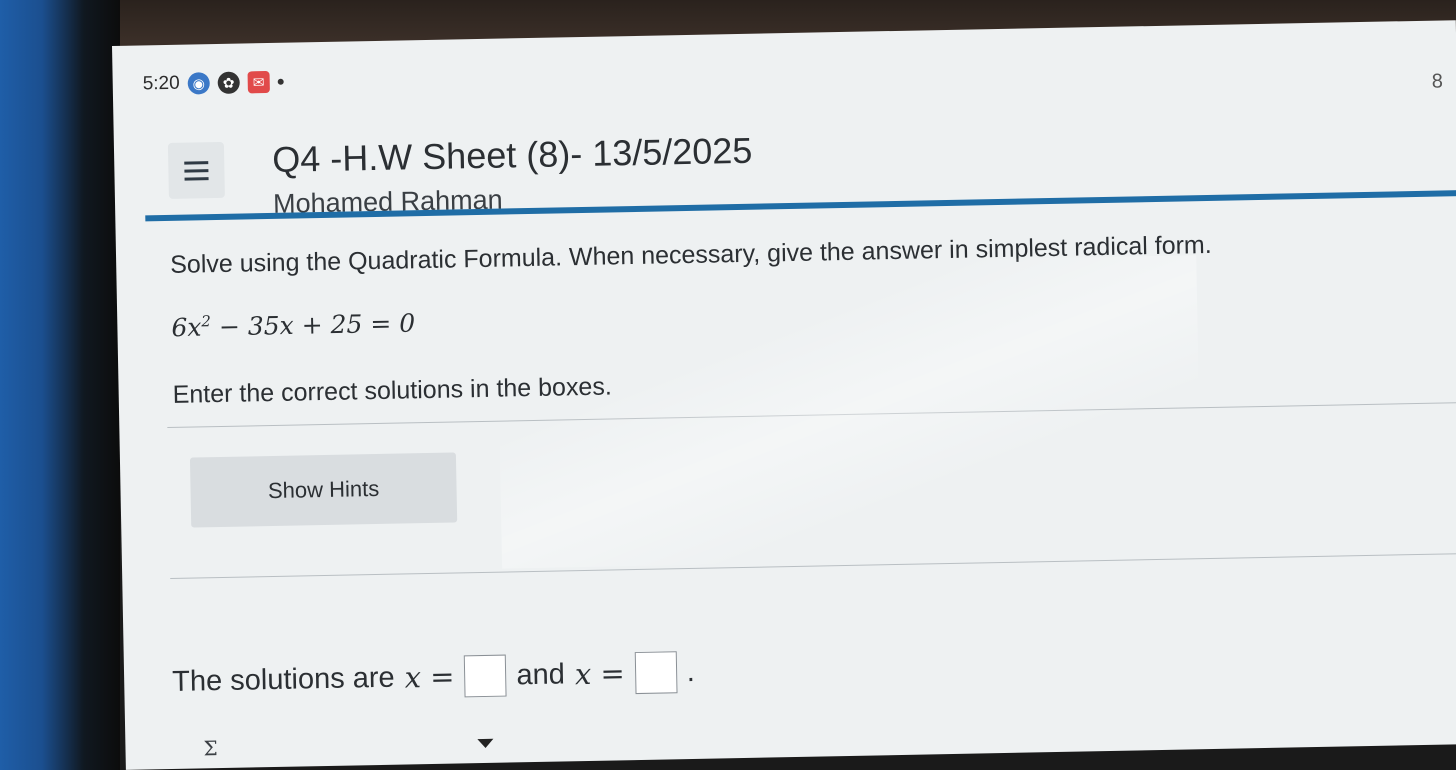  Describe the element at coordinates (333, 746) in the screenshot. I see `math-toolbar: Σ` at that location.